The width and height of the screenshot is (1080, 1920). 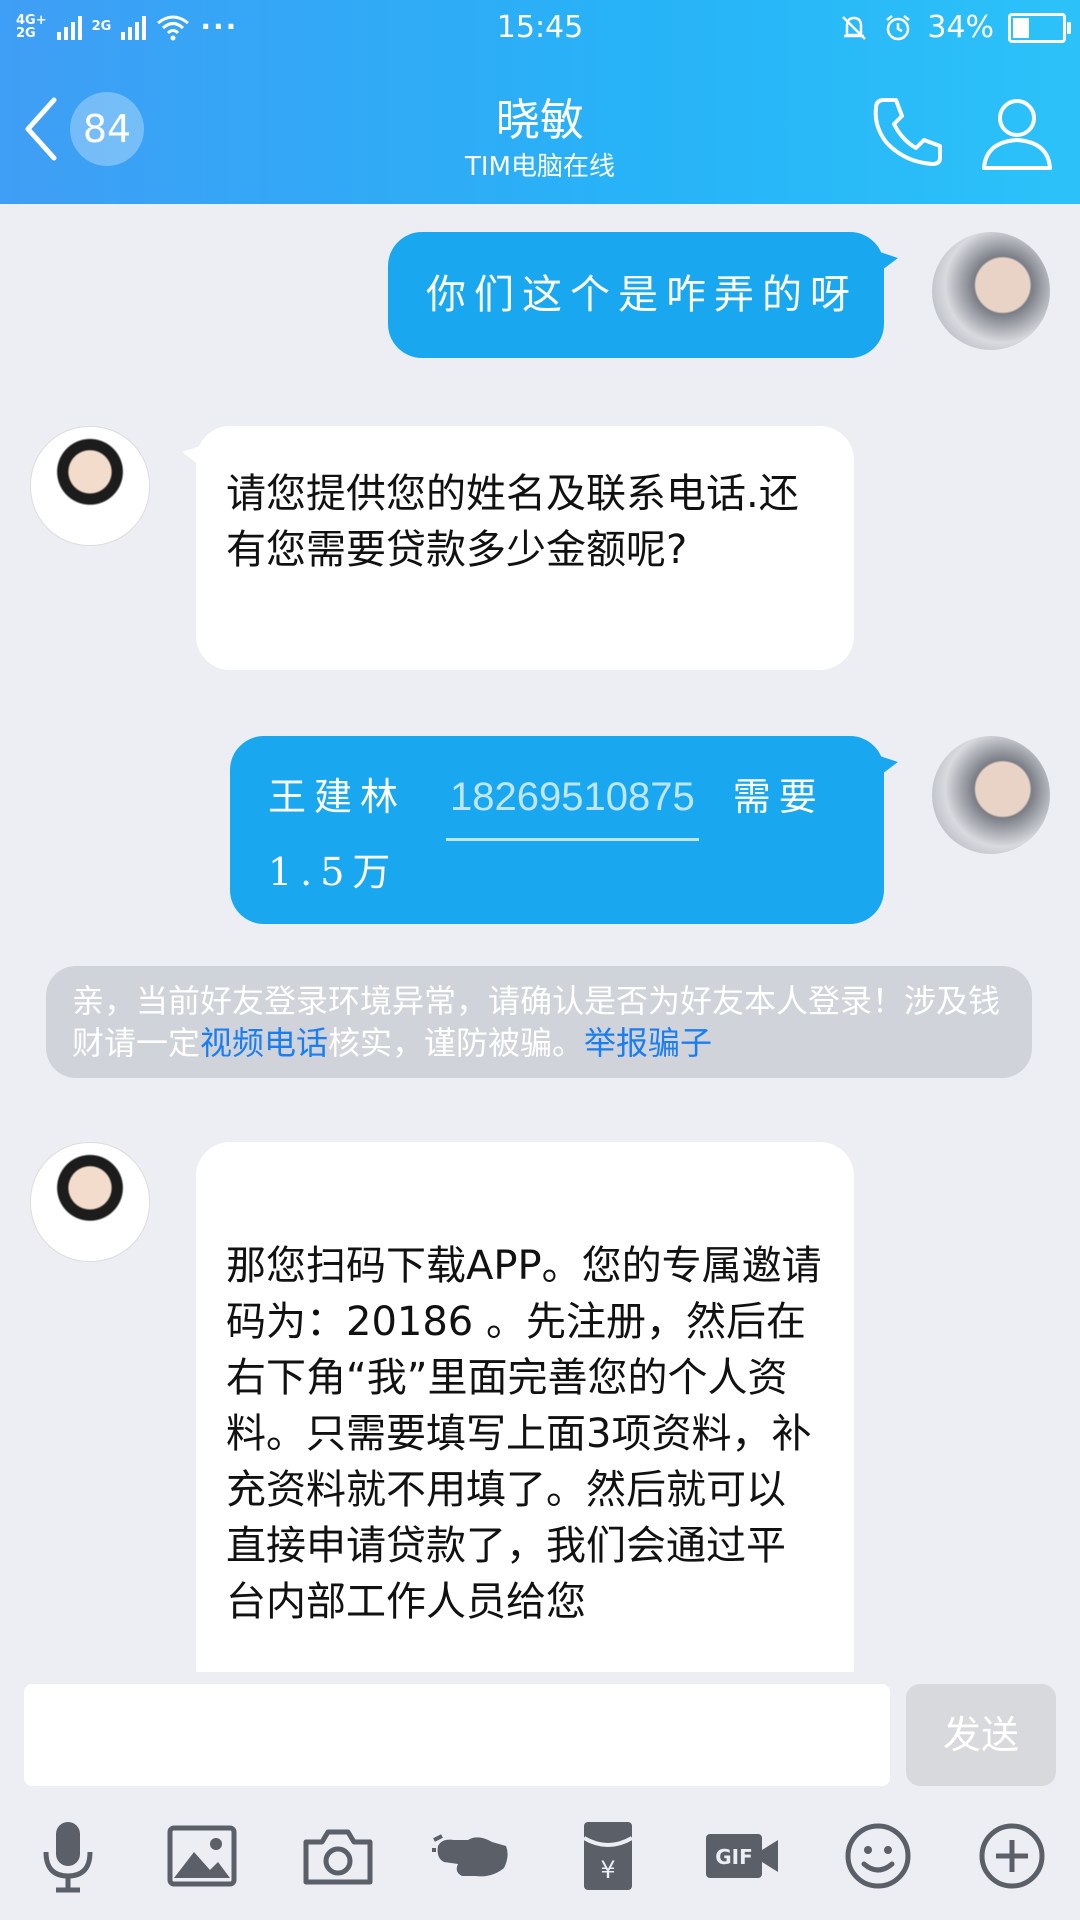 What do you see at coordinates (878, 1856) in the screenshot?
I see `emoji-icon` at bounding box center [878, 1856].